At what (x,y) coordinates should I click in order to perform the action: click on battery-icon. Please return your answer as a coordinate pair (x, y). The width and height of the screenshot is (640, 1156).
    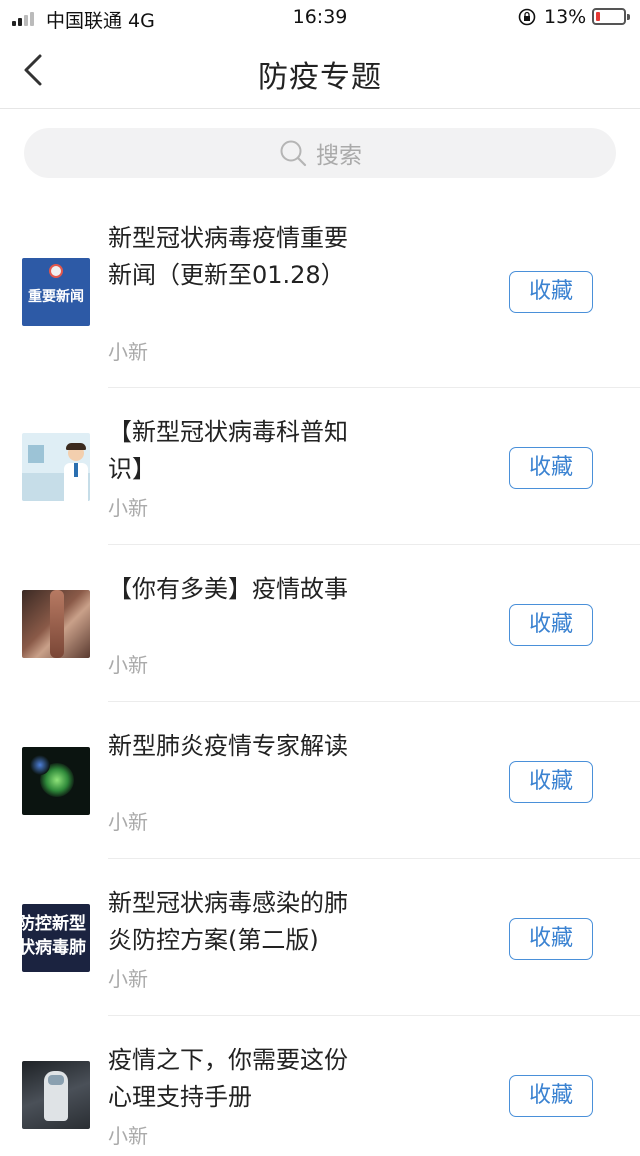
    Looking at the image, I should click on (611, 16).